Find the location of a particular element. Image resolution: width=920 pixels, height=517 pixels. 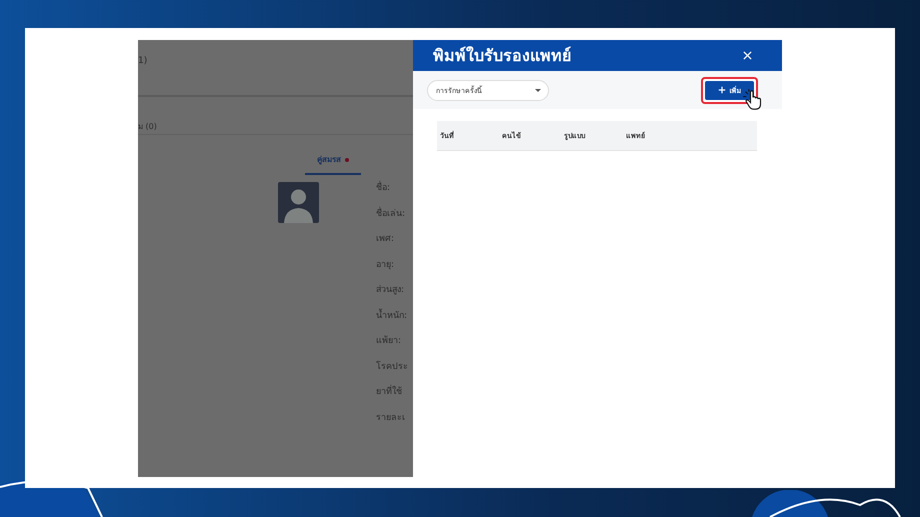

field-label: อายุ: is located at coordinates (386, 265).